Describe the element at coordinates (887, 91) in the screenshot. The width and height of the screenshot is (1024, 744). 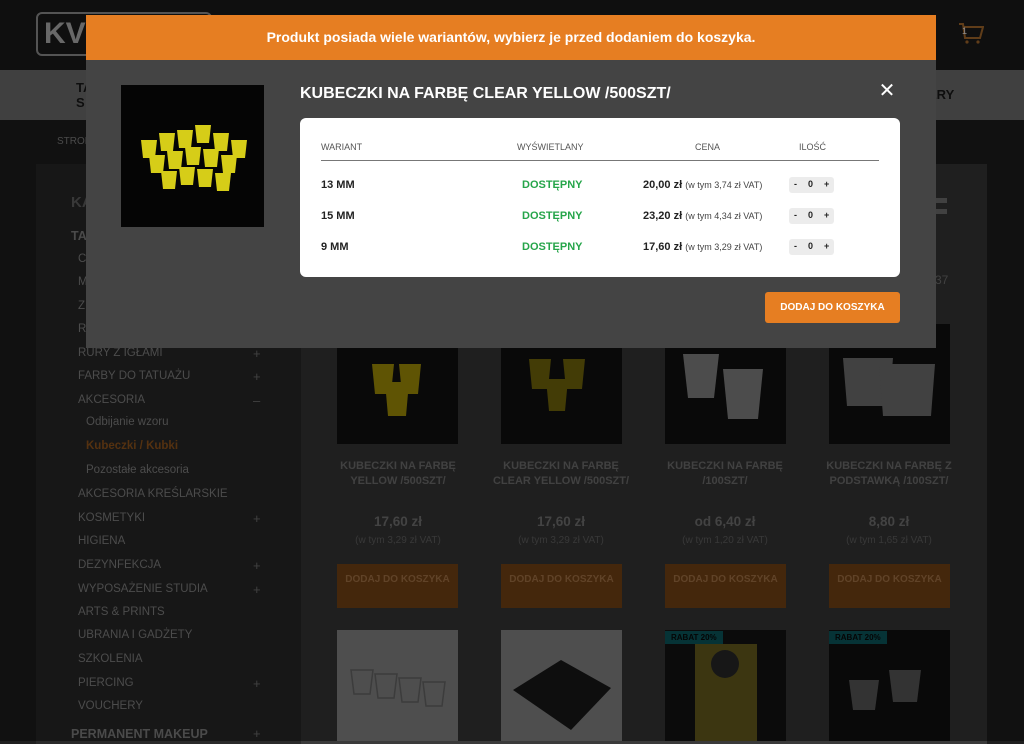
I see `close-icon: ✕` at that location.